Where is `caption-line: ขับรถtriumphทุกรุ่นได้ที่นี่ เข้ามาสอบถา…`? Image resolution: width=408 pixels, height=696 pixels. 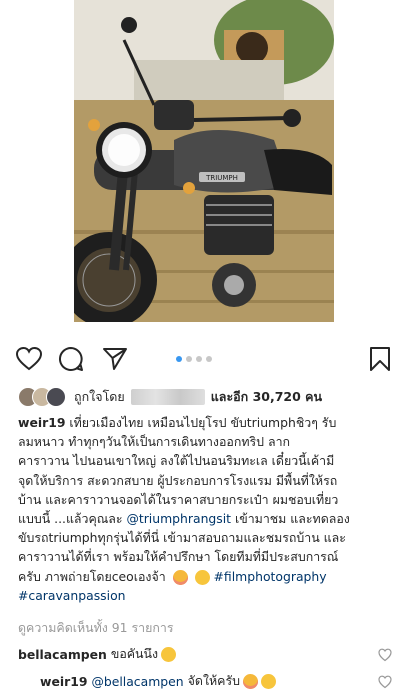 caption-line: ขับรถtriumphทุกรุ่นได้ที่นี่ เข้ามาสอบถา… is located at coordinates (182, 538).